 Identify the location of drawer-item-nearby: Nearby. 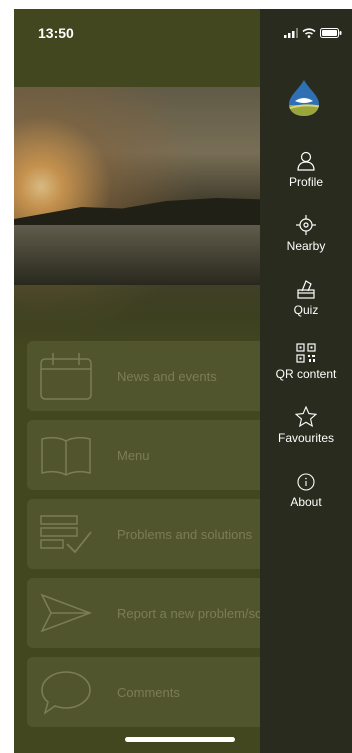
(306, 233).